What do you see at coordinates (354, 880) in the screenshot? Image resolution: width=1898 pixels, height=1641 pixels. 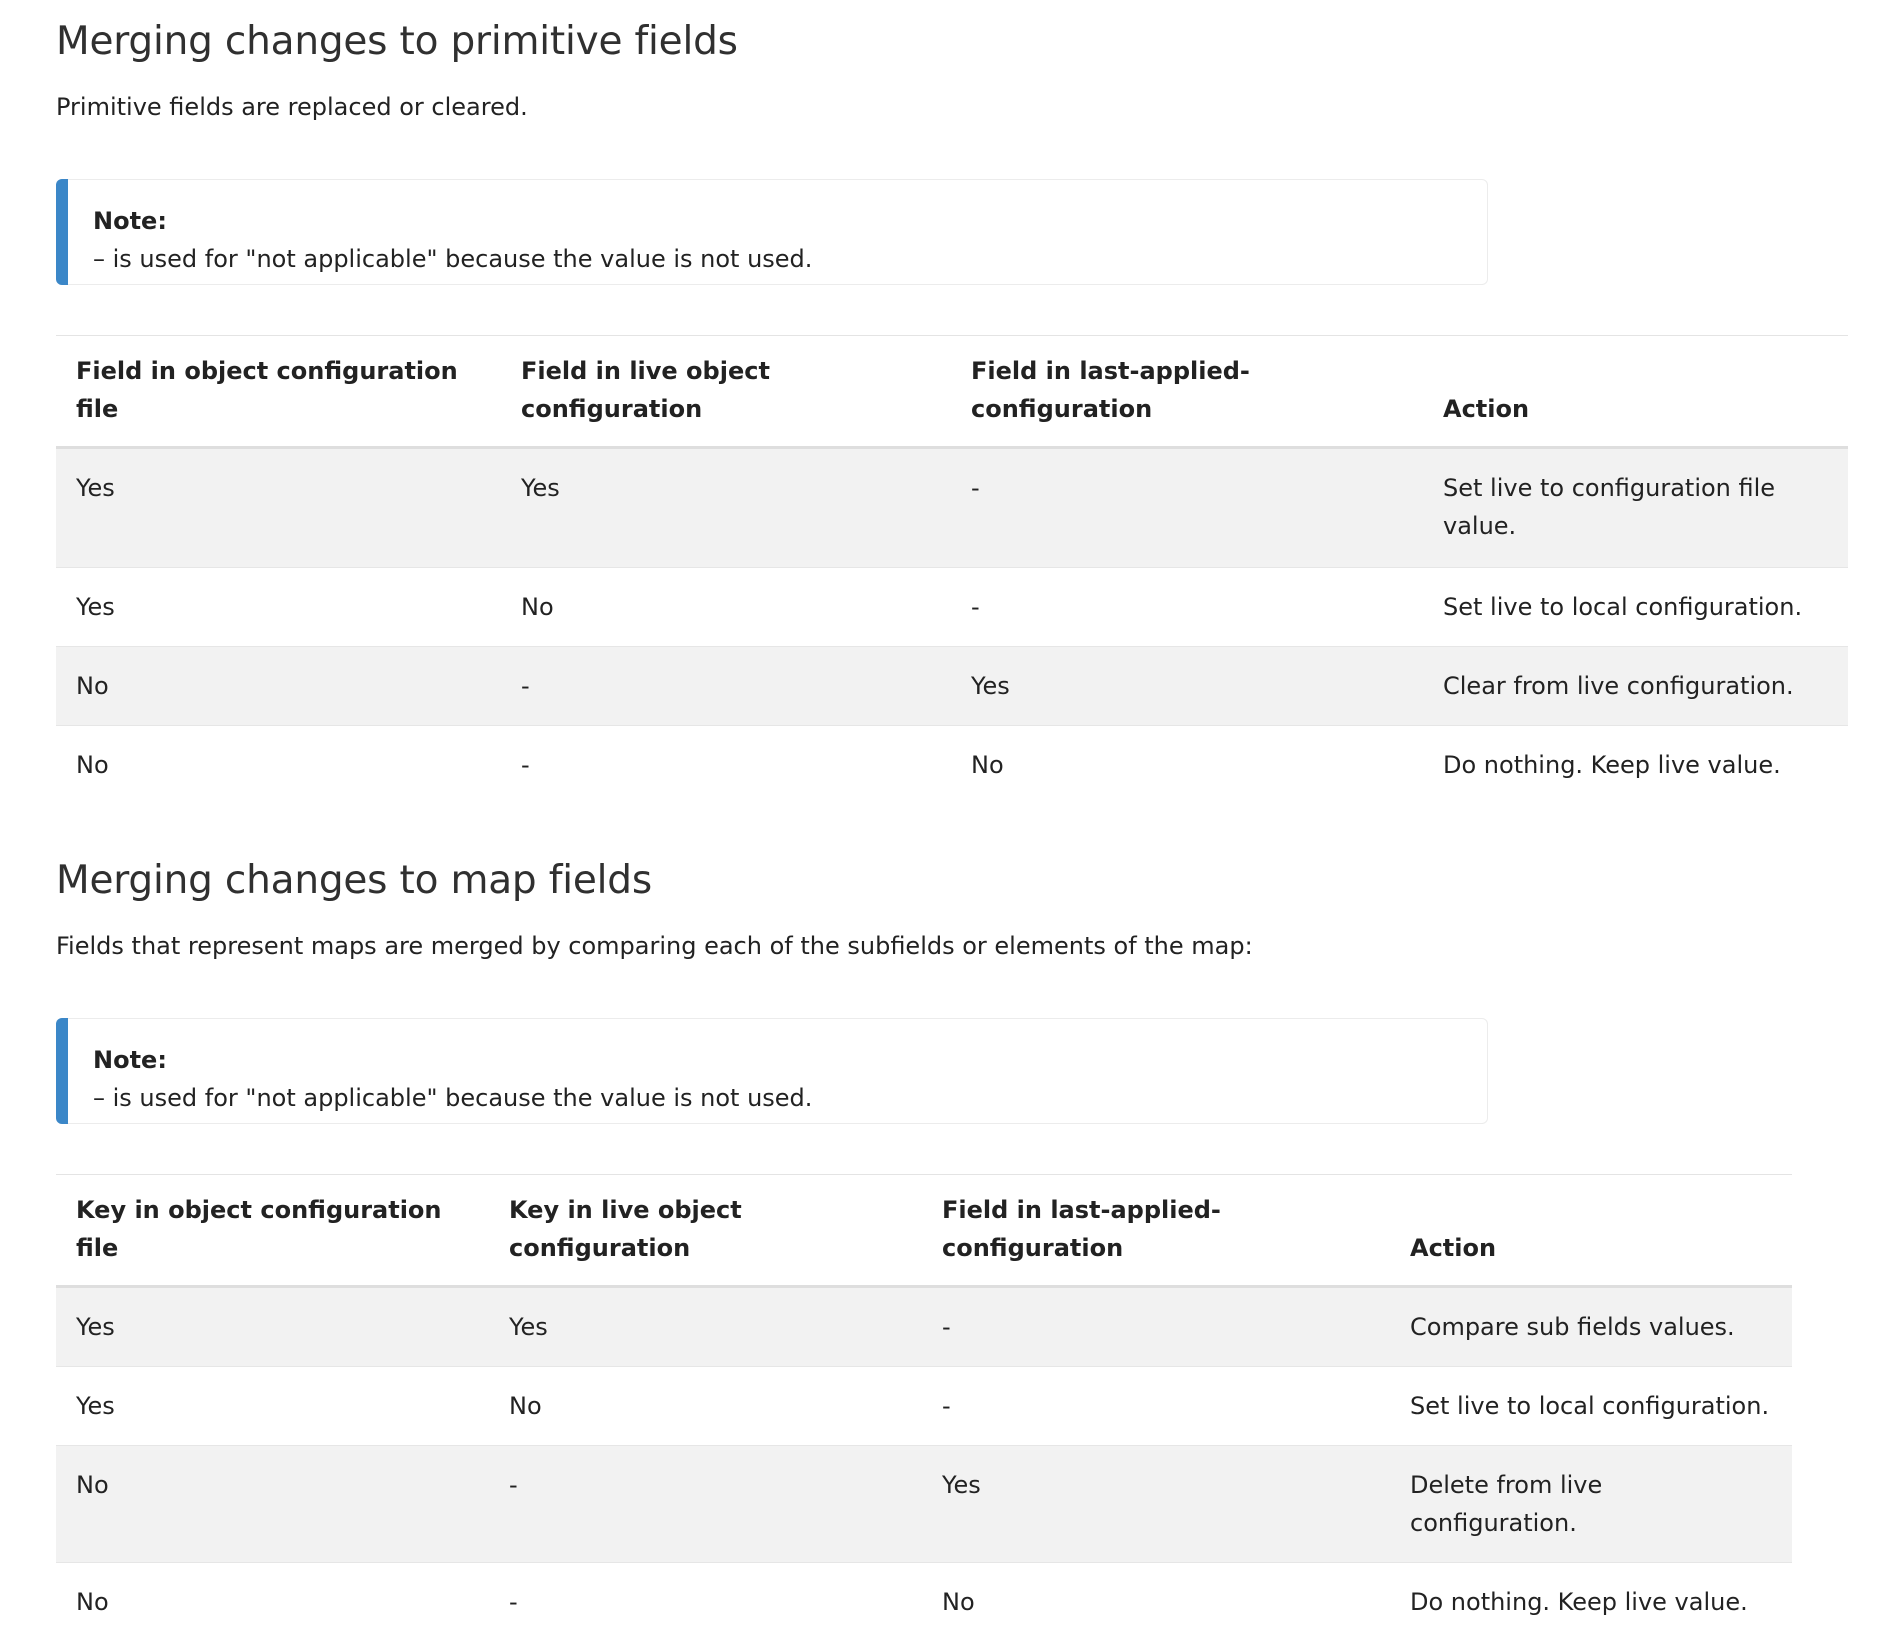 I see `section-title-map: Merging changes to map fields` at bounding box center [354, 880].